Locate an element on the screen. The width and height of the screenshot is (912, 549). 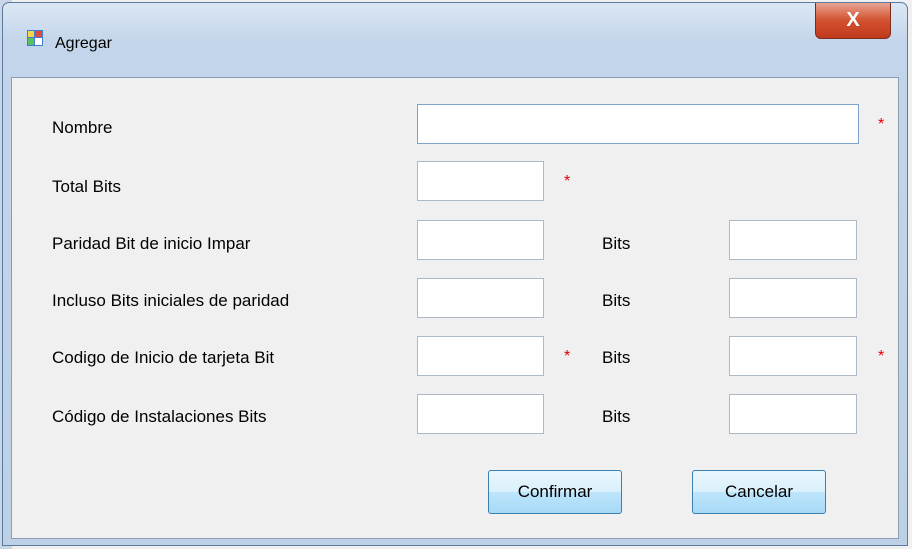
title-bar: Agregar X is located at coordinates (455, 40).